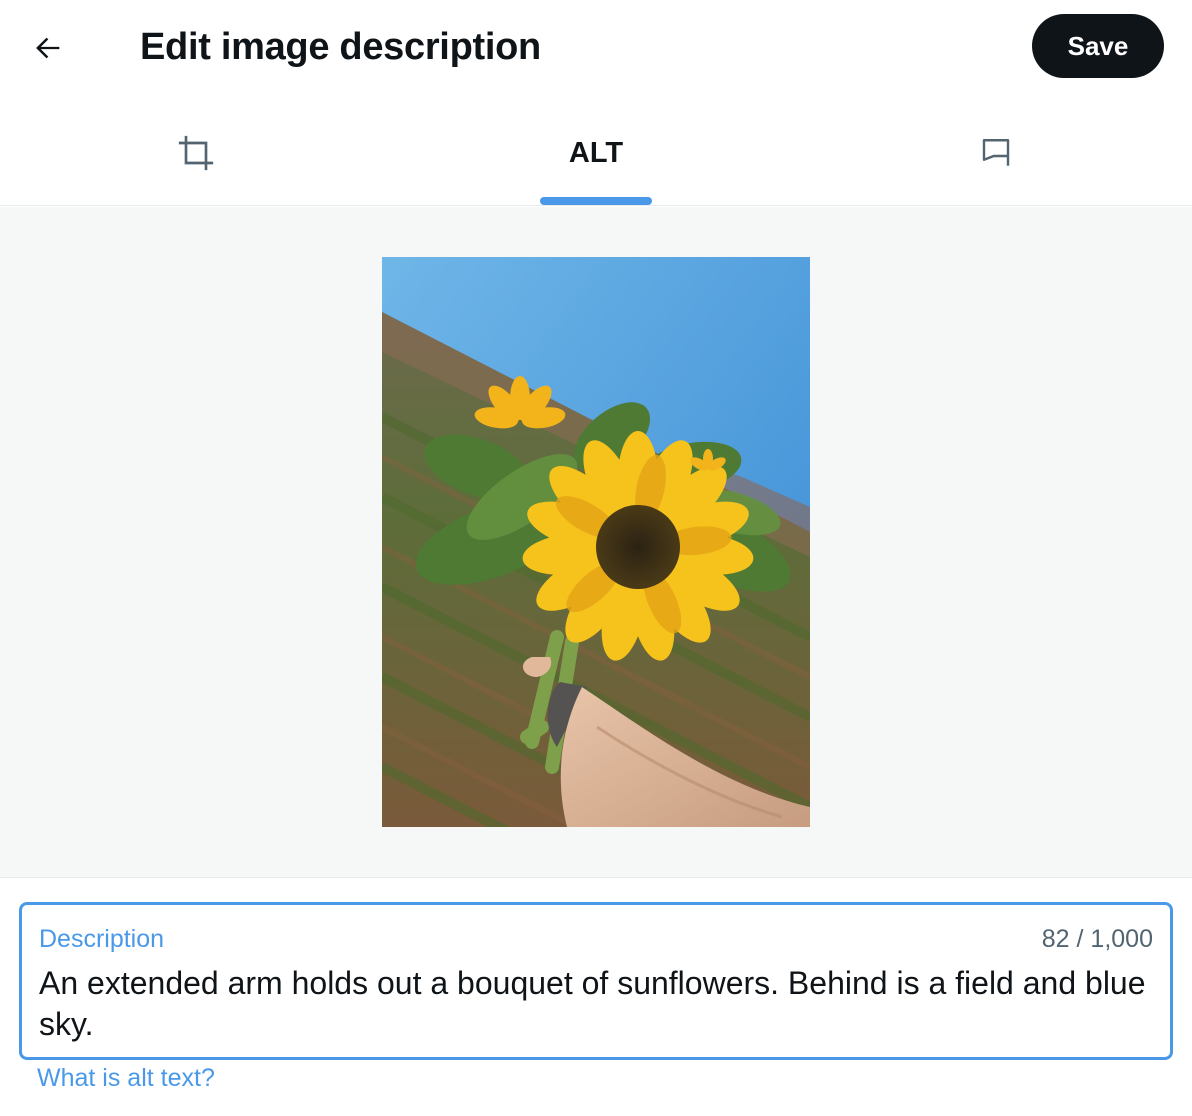  I want to click on tab-flag, so click(996, 153).